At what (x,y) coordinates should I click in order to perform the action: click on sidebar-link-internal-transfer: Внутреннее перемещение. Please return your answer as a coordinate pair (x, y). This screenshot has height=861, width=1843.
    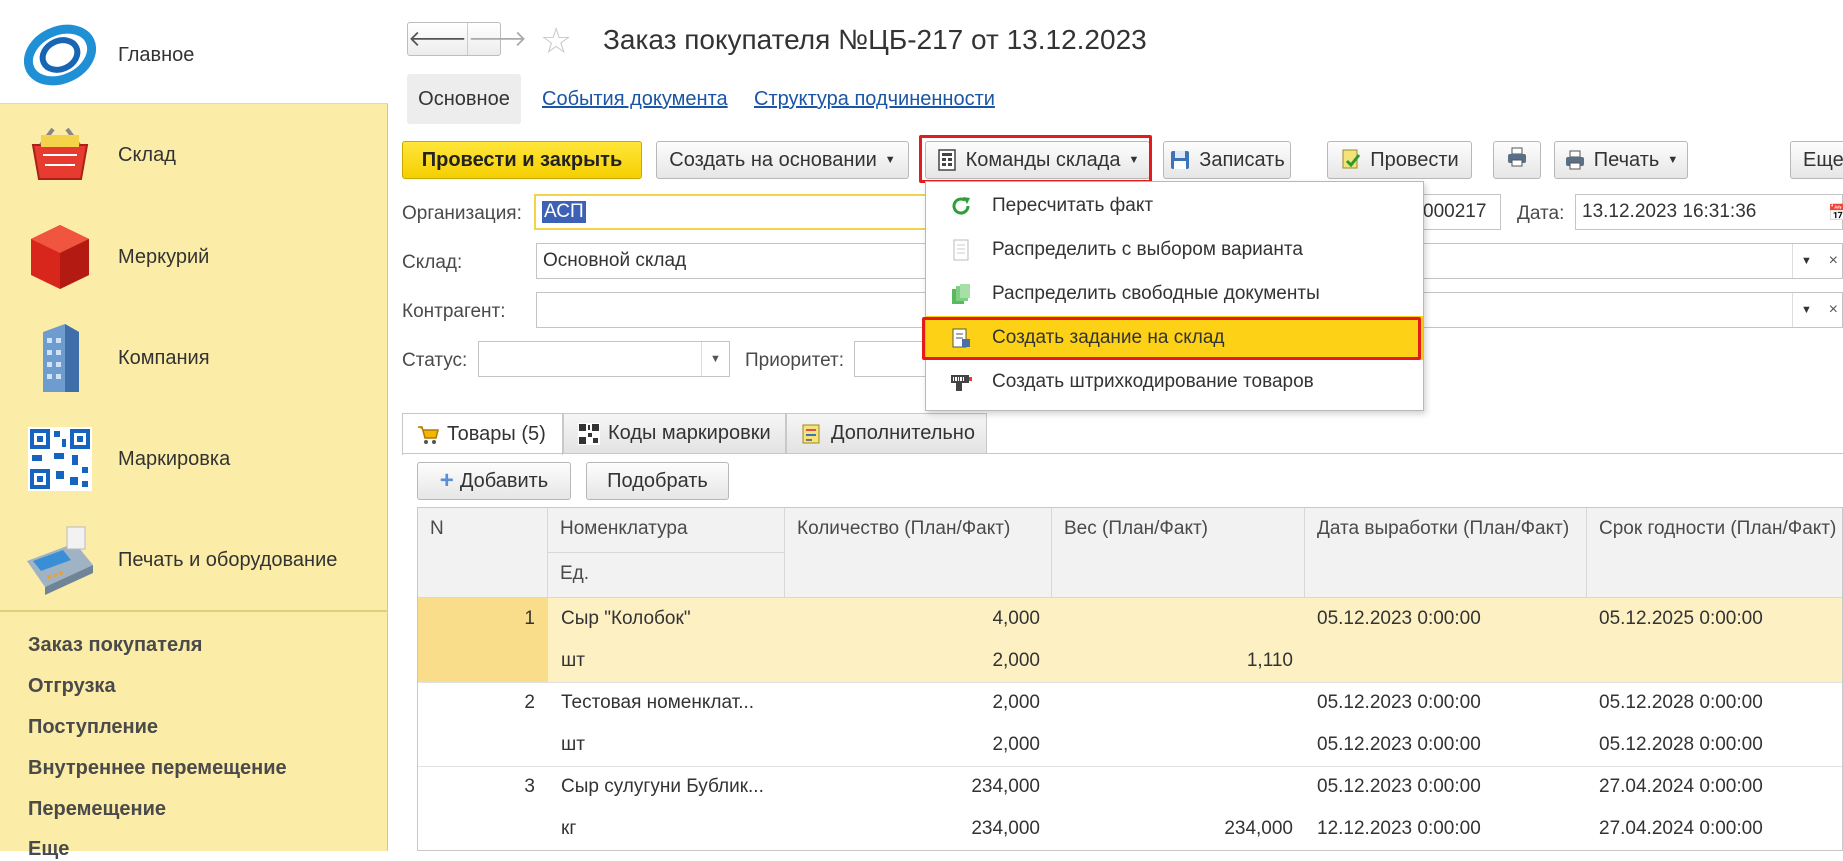
    Looking at the image, I should click on (157, 768).